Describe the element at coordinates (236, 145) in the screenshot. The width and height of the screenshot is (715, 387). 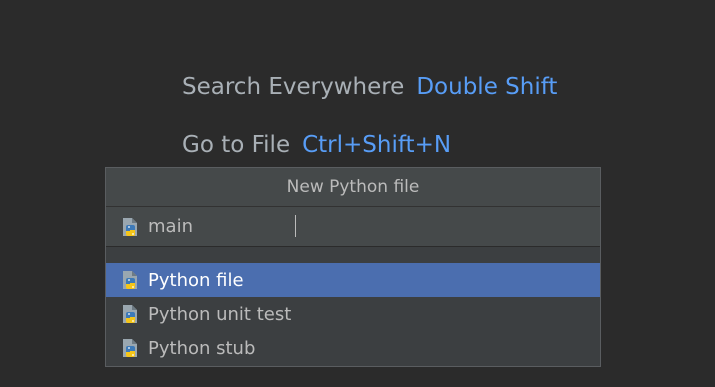
I see `hint-label: Go to File` at that location.